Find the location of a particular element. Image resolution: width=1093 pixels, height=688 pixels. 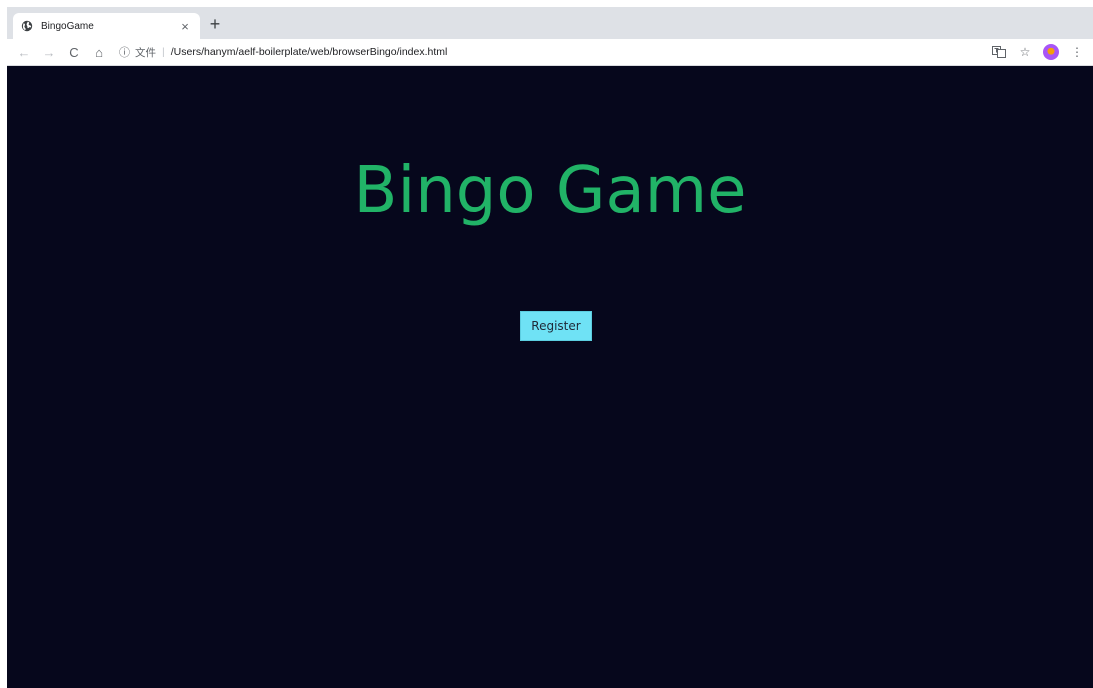

tab-strip: BingoGame × + is located at coordinates (550, 23).